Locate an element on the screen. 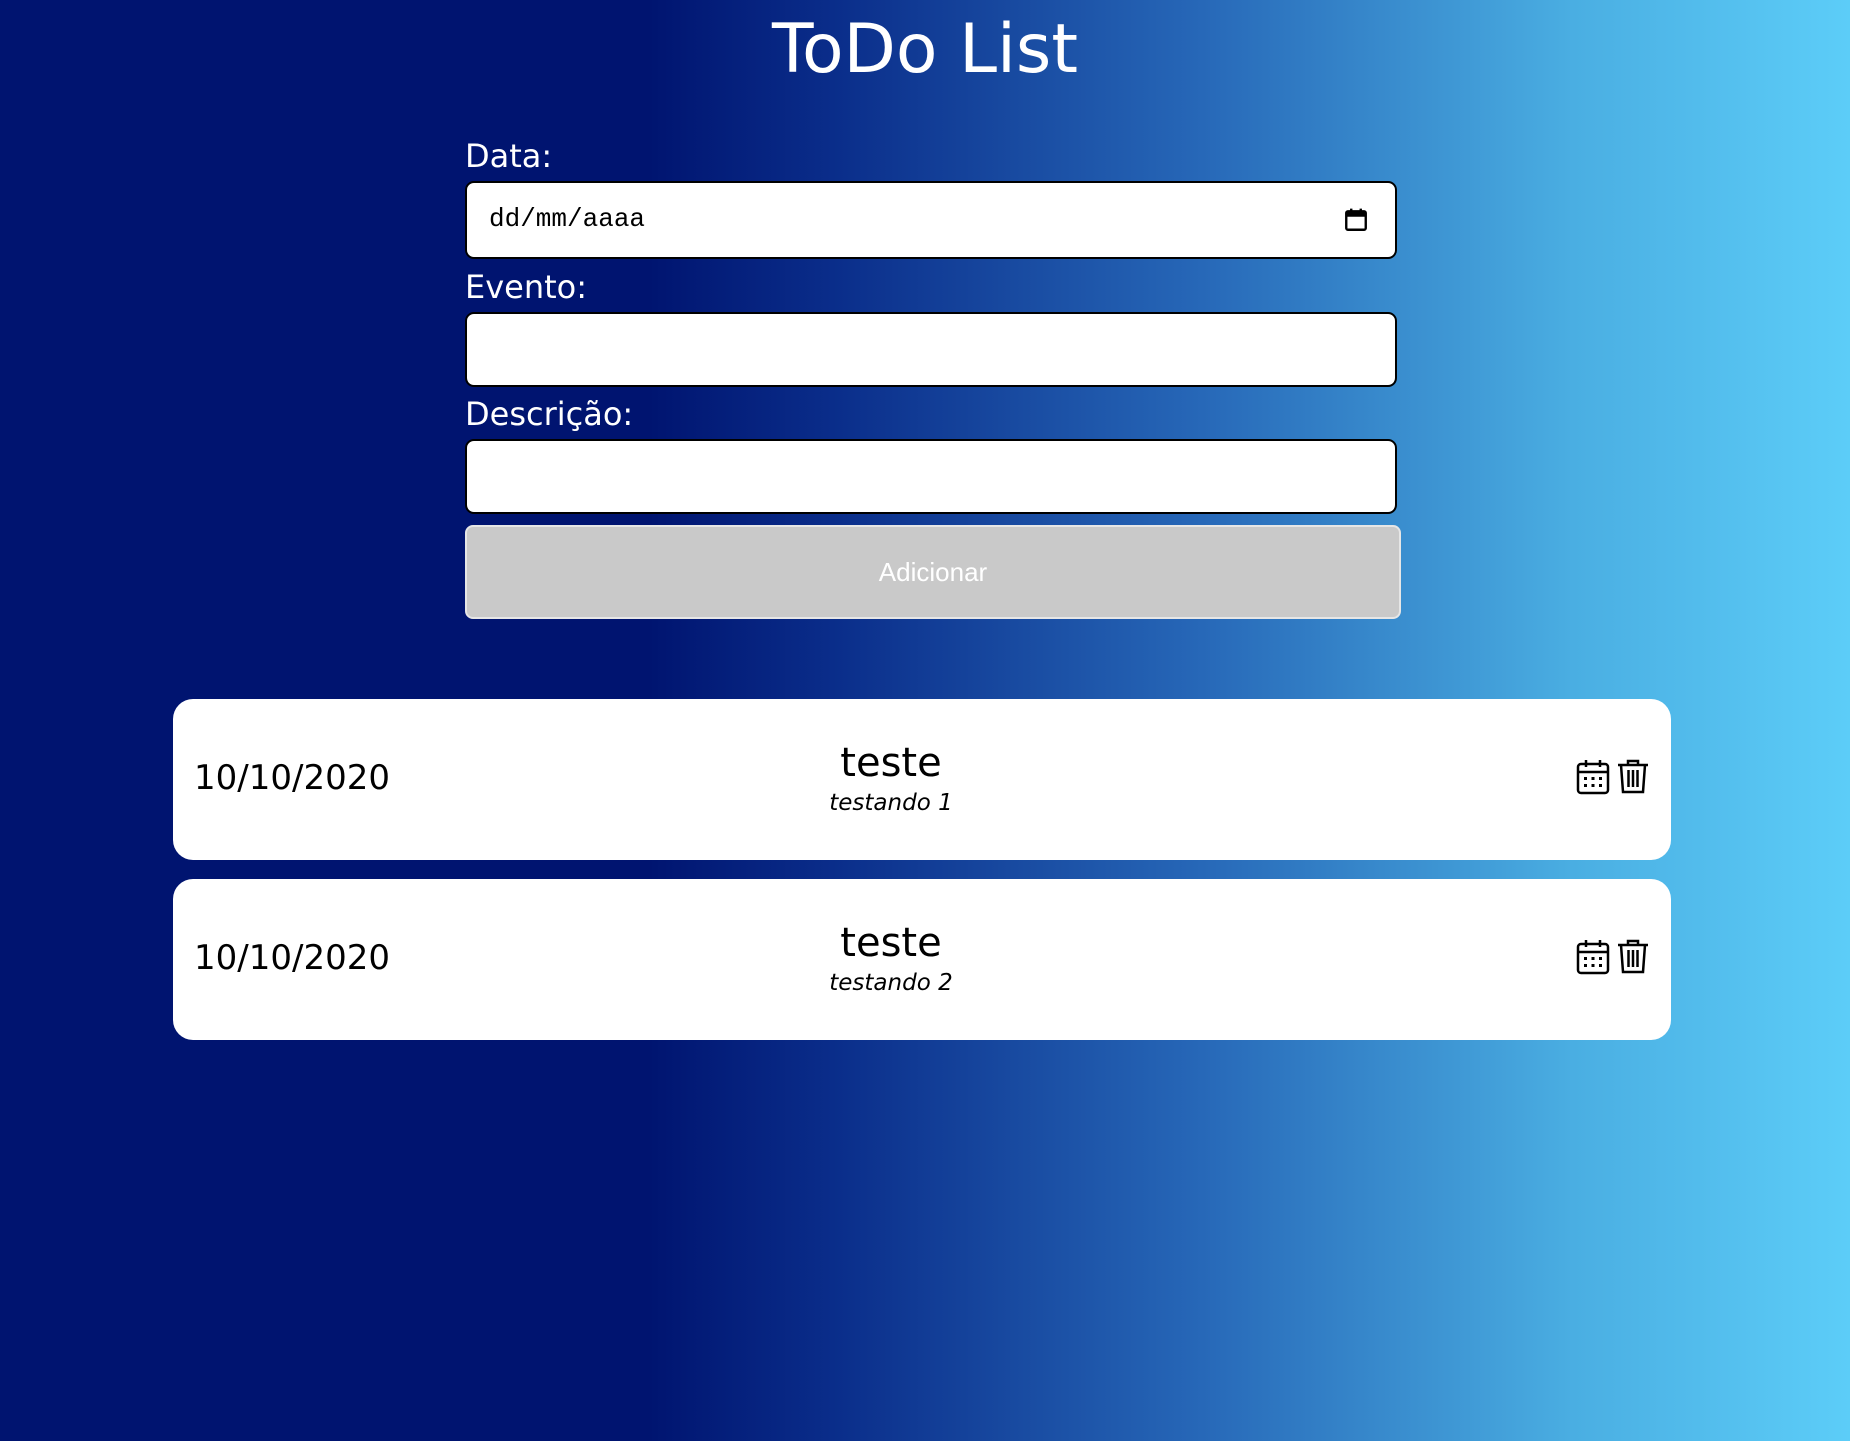  todo-item: 10/10/2020 teste testando 1 is located at coordinates (922, 779).